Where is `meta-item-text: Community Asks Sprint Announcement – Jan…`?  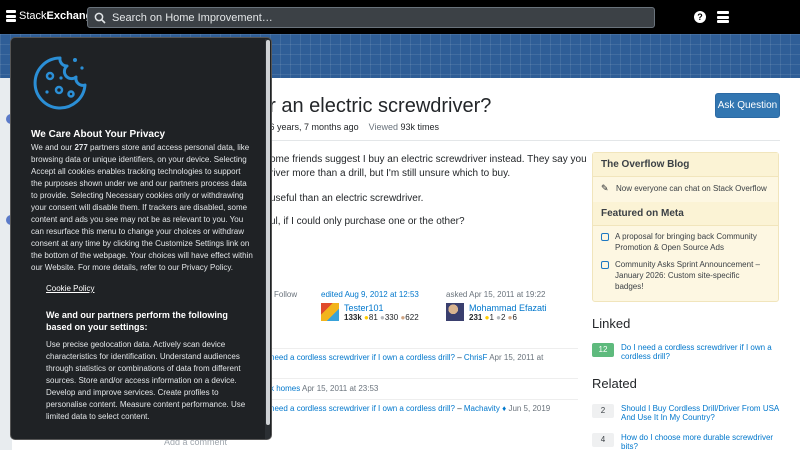
meta-item-text: Community Asks Sprint Announcement – Jan… is located at coordinates (692, 275).